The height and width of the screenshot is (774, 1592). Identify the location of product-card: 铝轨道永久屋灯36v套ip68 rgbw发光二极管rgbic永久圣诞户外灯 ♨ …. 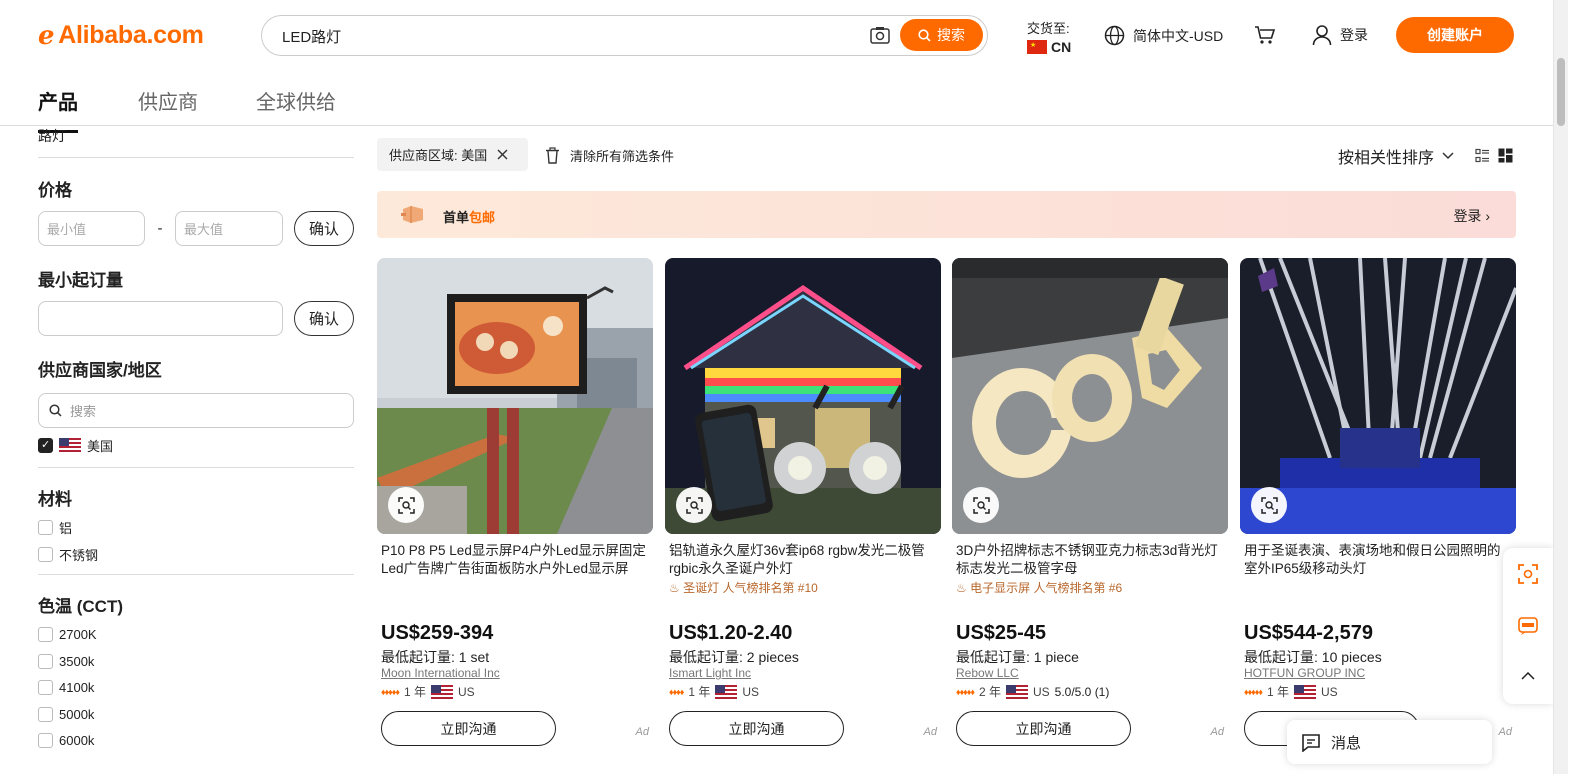
(803, 516).